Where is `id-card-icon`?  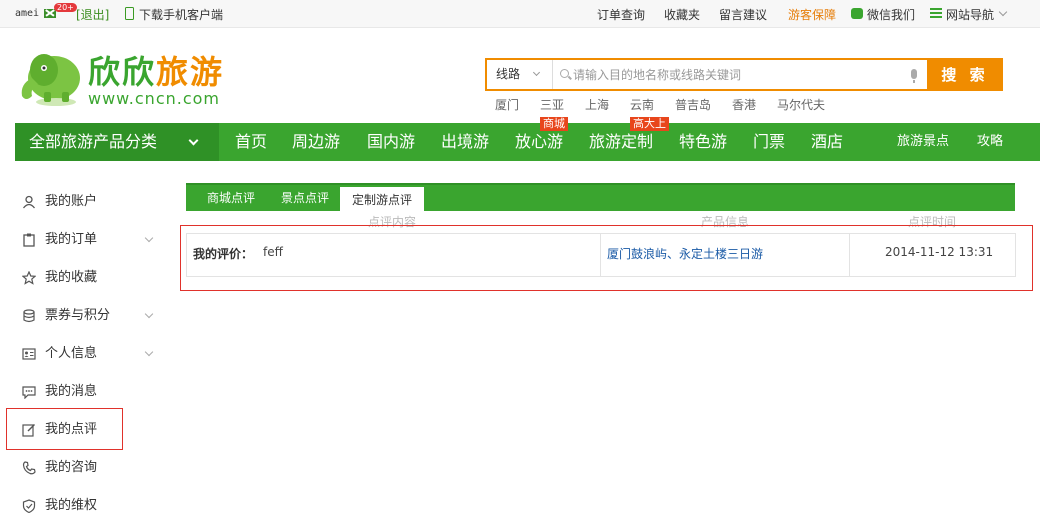
id-card-icon is located at coordinates (29, 354).